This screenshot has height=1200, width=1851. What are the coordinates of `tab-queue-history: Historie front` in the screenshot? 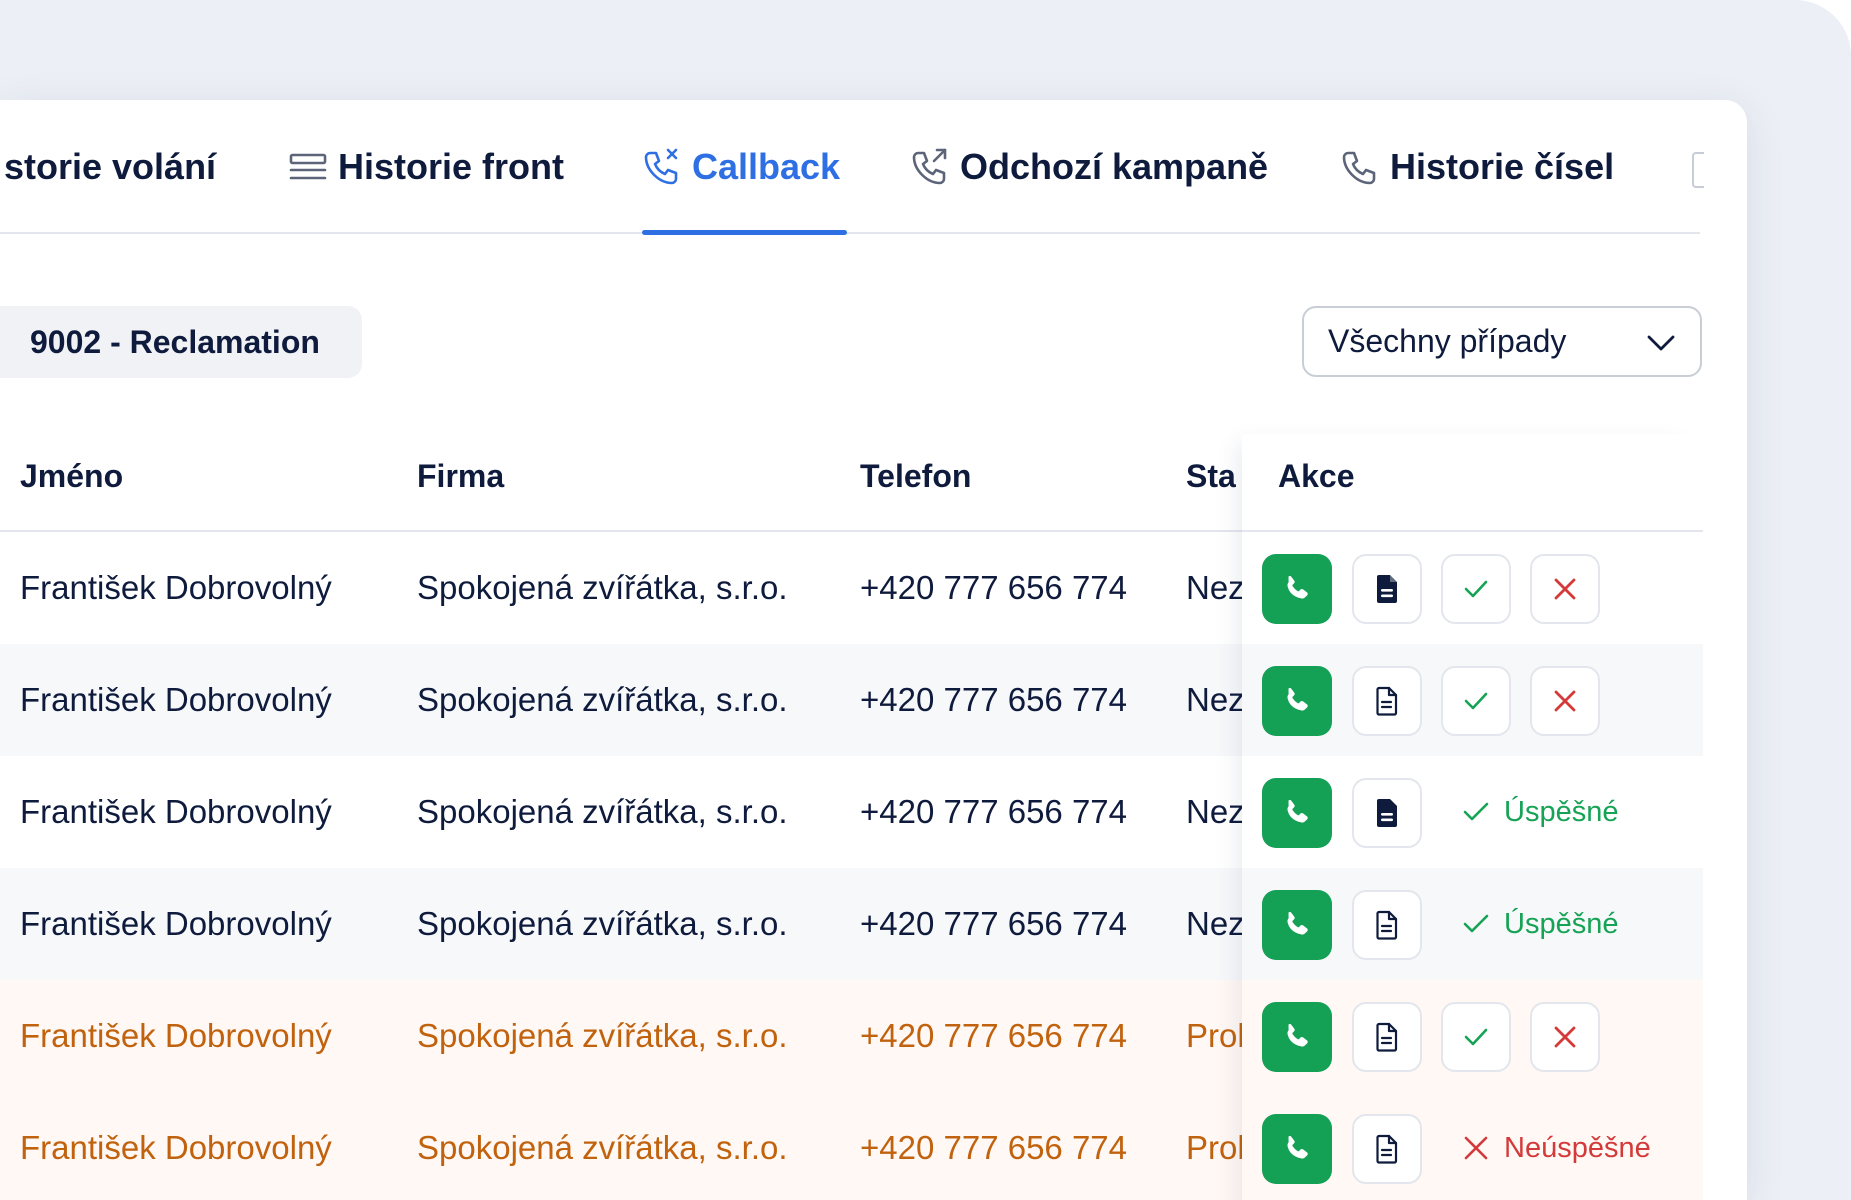 It's located at (426, 167).